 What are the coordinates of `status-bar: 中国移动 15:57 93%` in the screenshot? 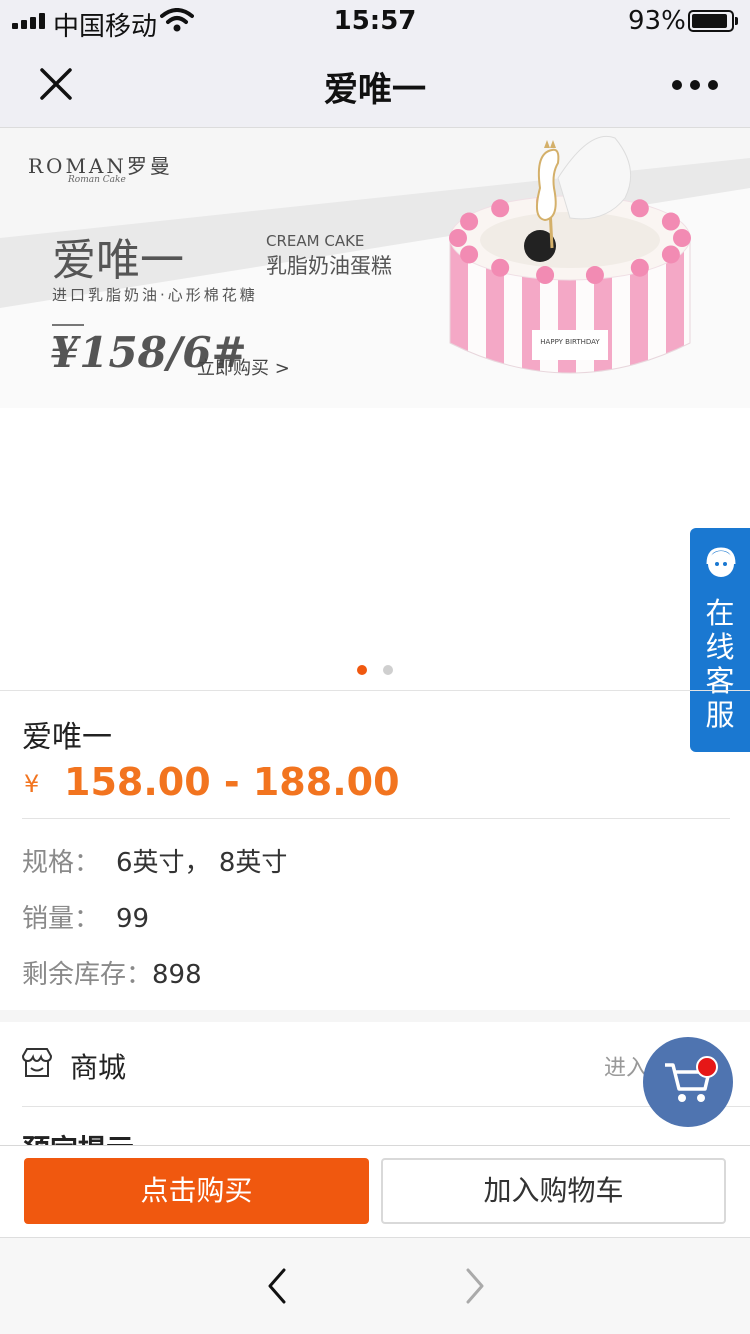 It's located at (375, 21).